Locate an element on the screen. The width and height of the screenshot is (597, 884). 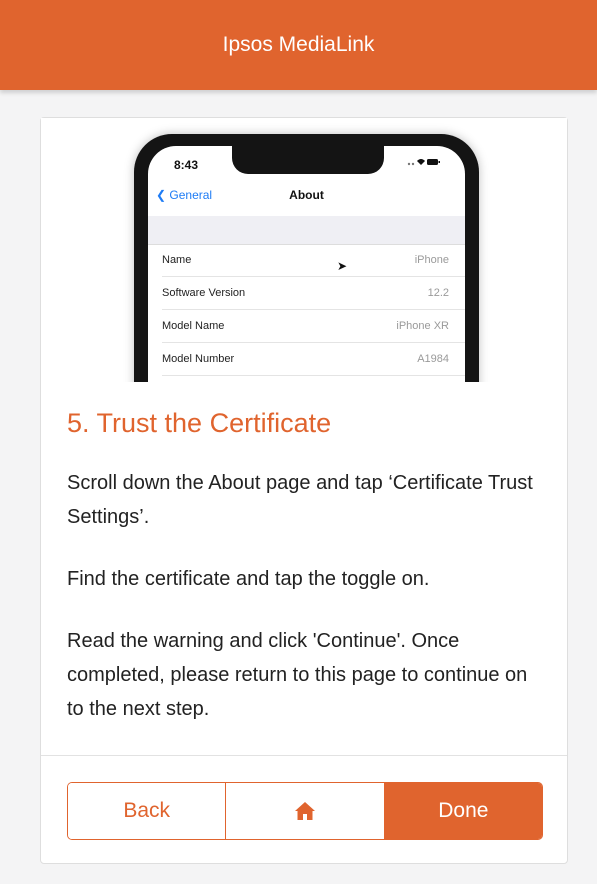
done-button: Done is located at coordinates (462, 811).